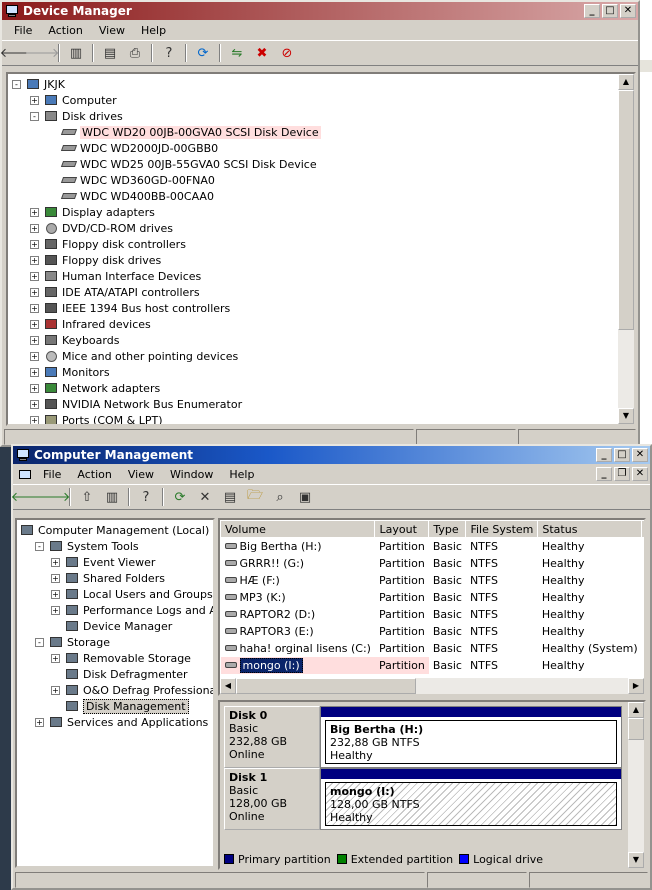 This screenshot has height=890, width=652. I want to click on device-tree-item: + Floppy disk drives, so click(323, 260).